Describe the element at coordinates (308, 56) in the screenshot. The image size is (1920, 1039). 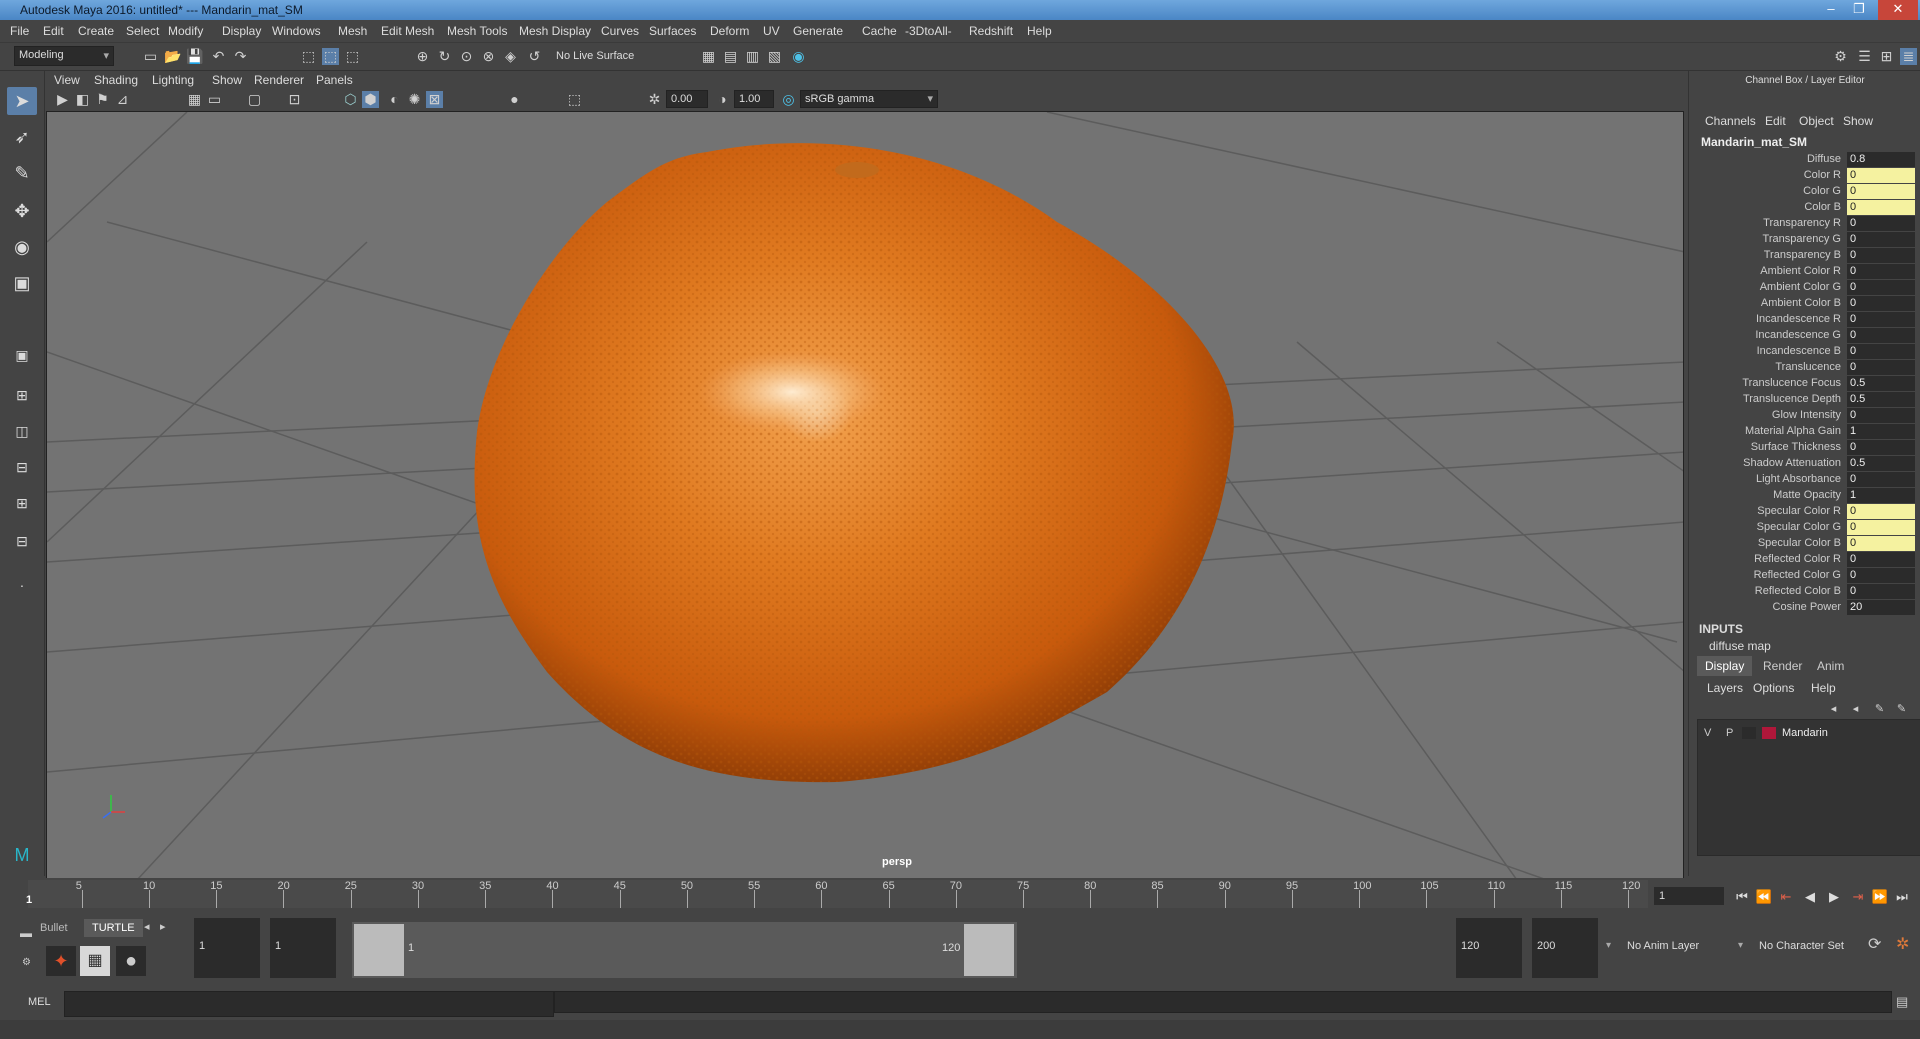
I see `select-hierarchy-icon: ⬚` at that location.